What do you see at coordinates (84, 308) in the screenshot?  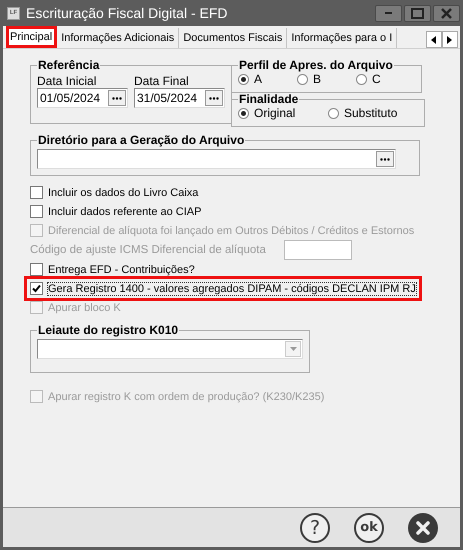 I see `checkbox-label: Apurar bloco K` at bounding box center [84, 308].